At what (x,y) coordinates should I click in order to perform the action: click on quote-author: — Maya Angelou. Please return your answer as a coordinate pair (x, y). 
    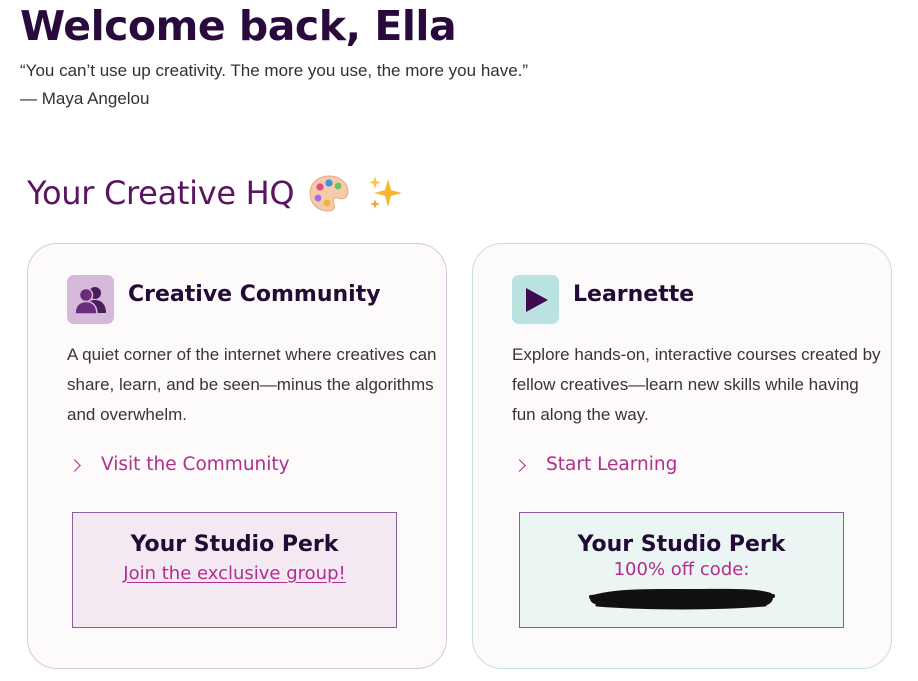
    Looking at the image, I should click on (85, 98).